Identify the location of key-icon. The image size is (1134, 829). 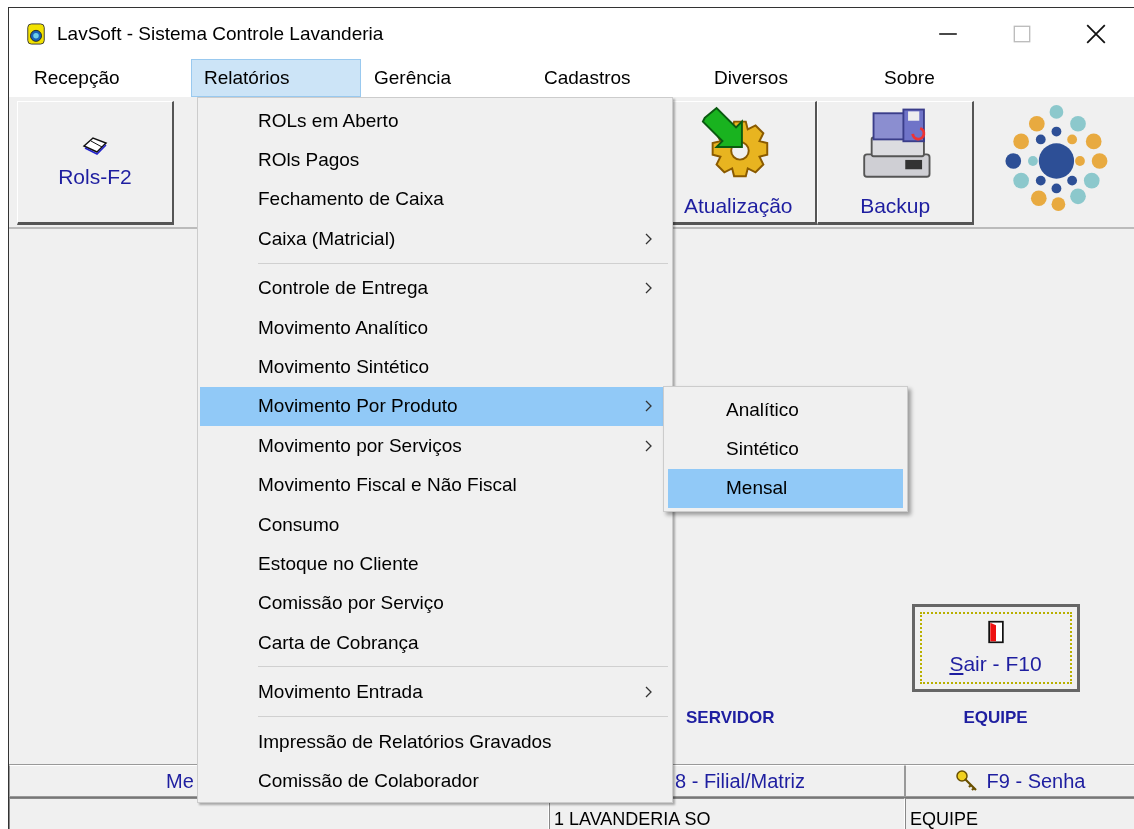
(966, 781).